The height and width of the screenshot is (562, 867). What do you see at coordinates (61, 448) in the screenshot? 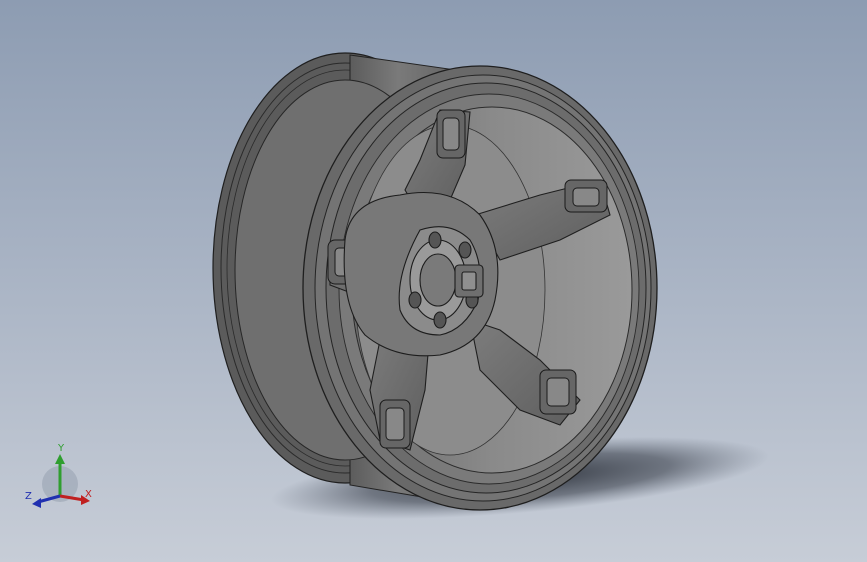
I see `triad-y-label: Y` at bounding box center [61, 448].